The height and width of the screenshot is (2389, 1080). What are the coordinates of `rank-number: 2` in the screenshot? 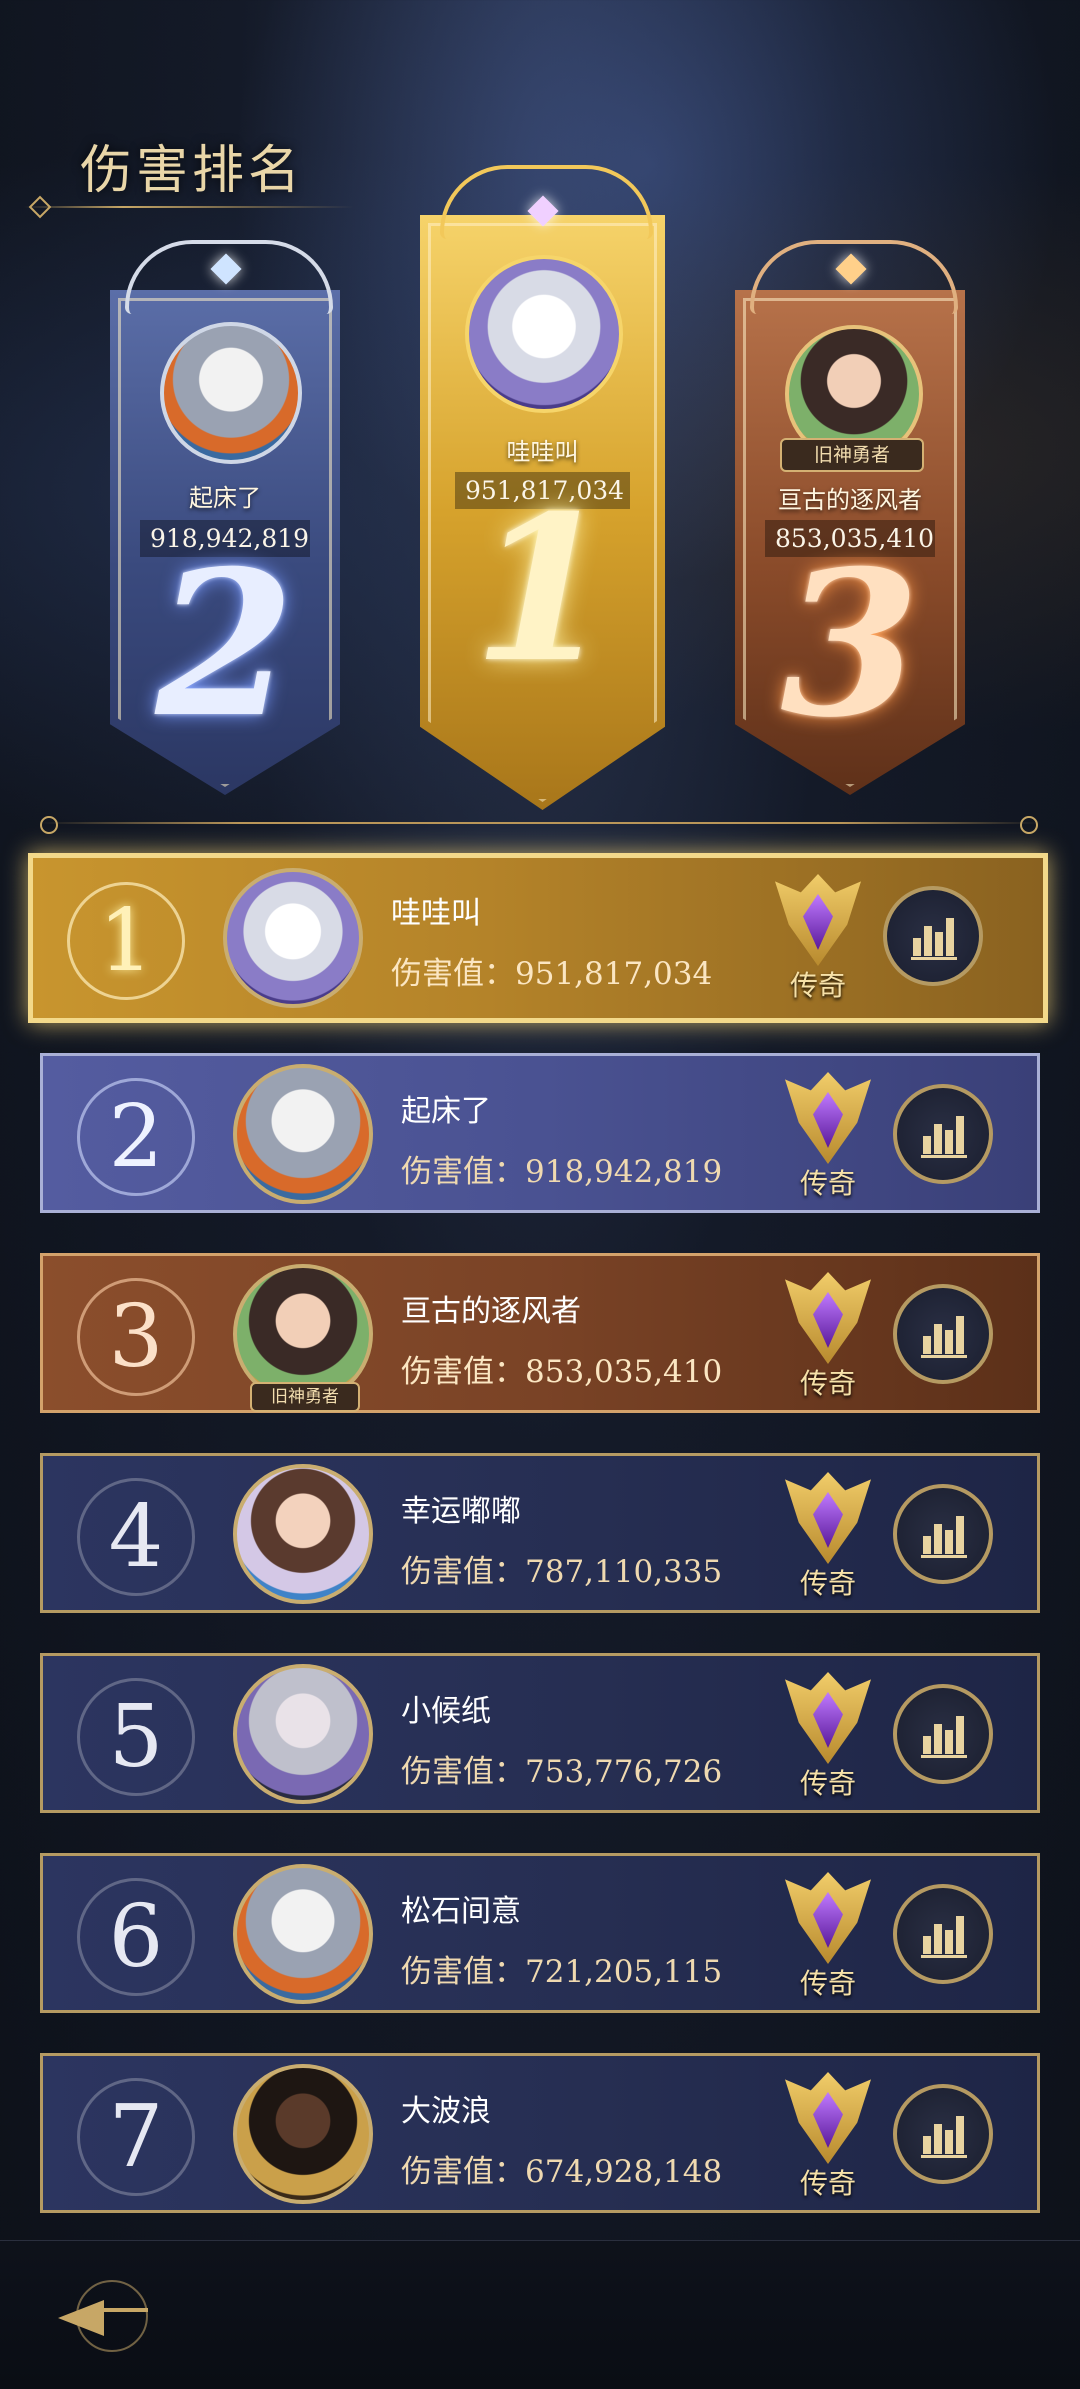 It's located at (136, 1137).